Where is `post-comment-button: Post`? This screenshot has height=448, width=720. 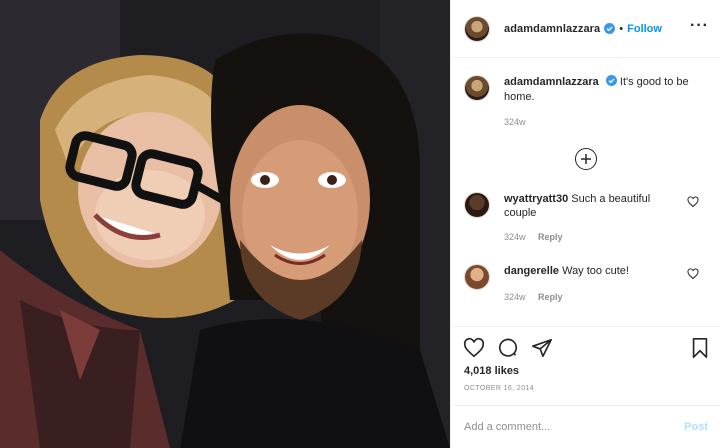
post-comment-button: Post is located at coordinates (696, 427).